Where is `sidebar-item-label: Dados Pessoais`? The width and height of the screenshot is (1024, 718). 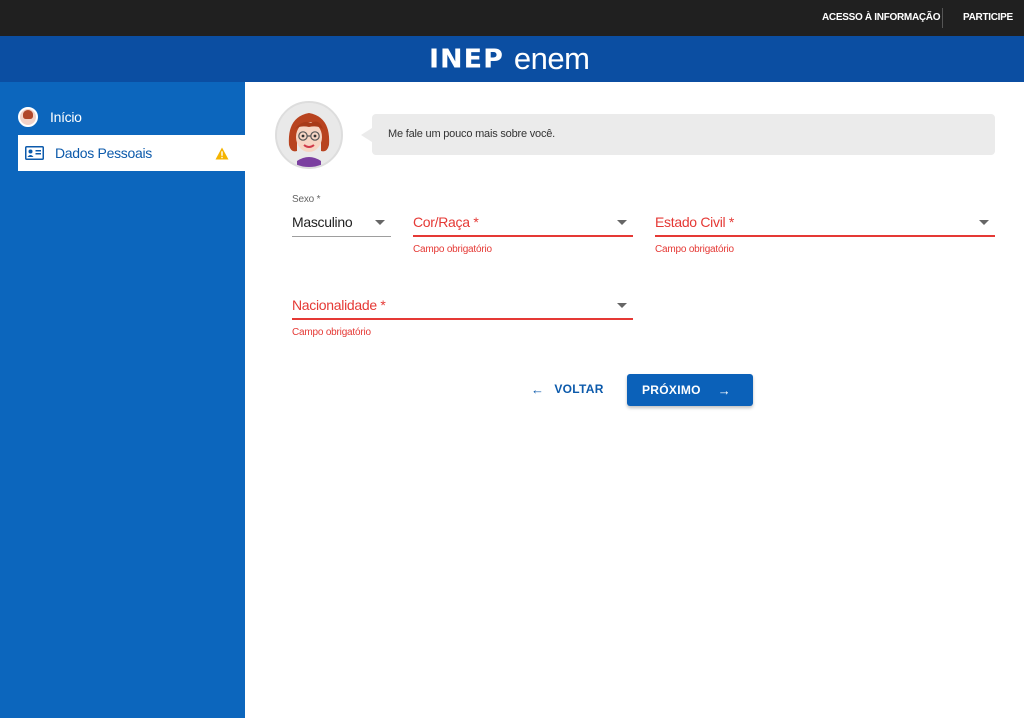 sidebar-item-label: Dados Pessoais is located at coordinates (103, 153).